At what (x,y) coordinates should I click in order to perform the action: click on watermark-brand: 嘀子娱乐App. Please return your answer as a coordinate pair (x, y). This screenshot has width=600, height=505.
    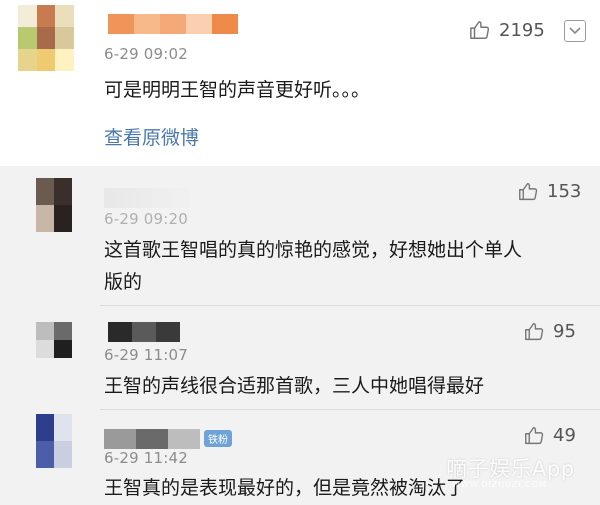
    Looking at the image, I should click on (510, 469).